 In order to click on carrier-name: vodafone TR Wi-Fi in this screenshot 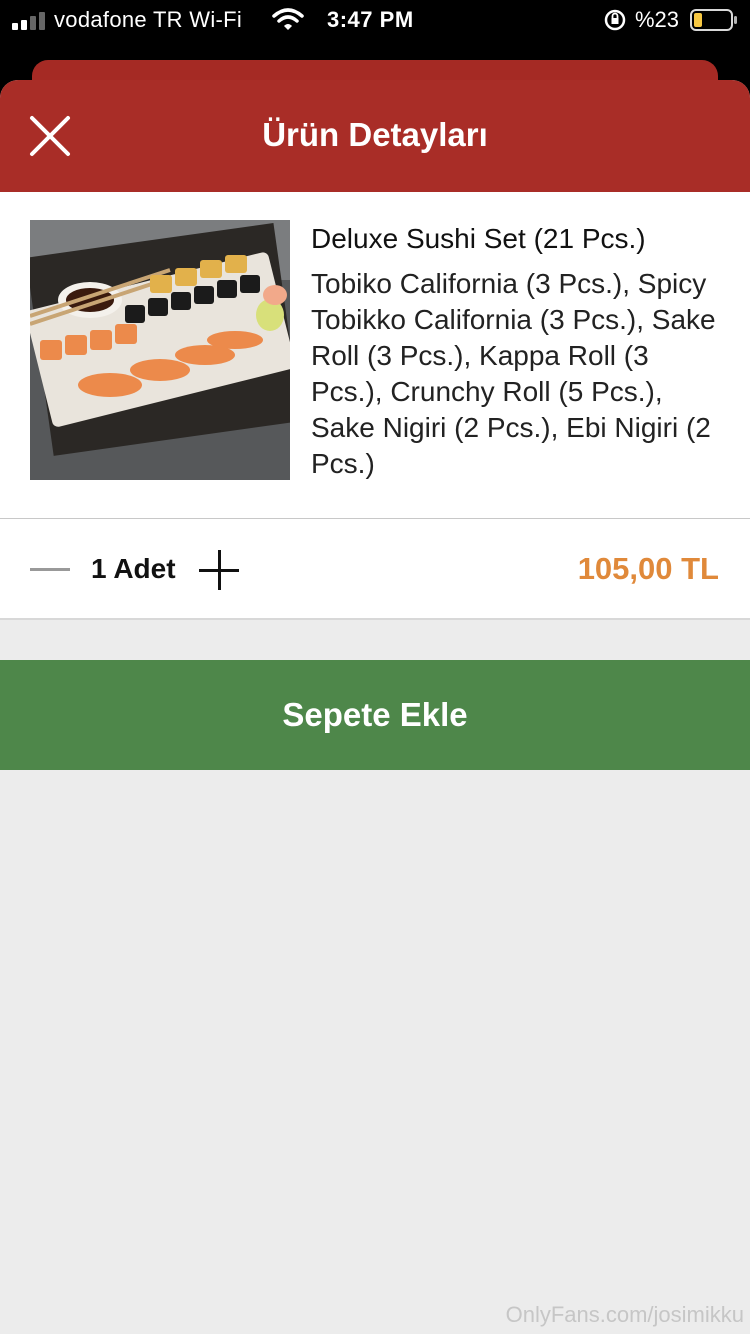, I will do `click(148, 19)`.